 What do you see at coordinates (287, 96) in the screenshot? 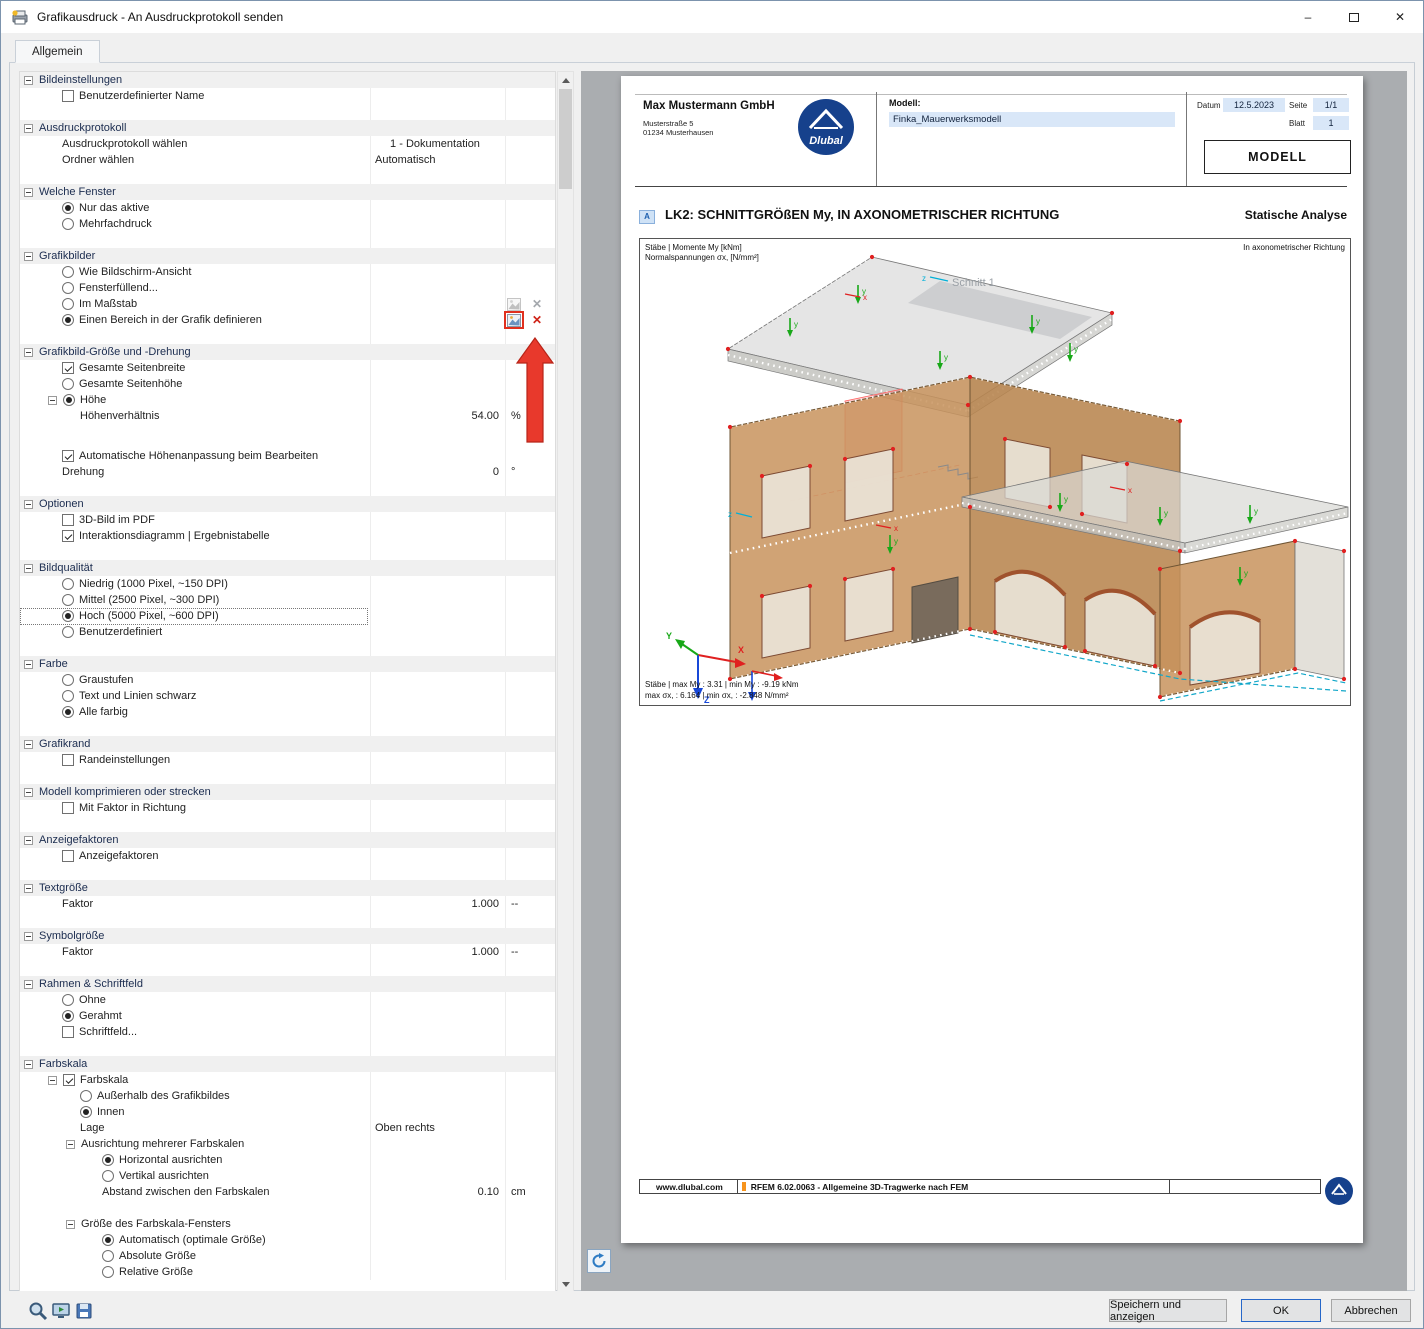
I see `settings-row: Benutzerdefinierter Name` at bounding box center [287, 96].